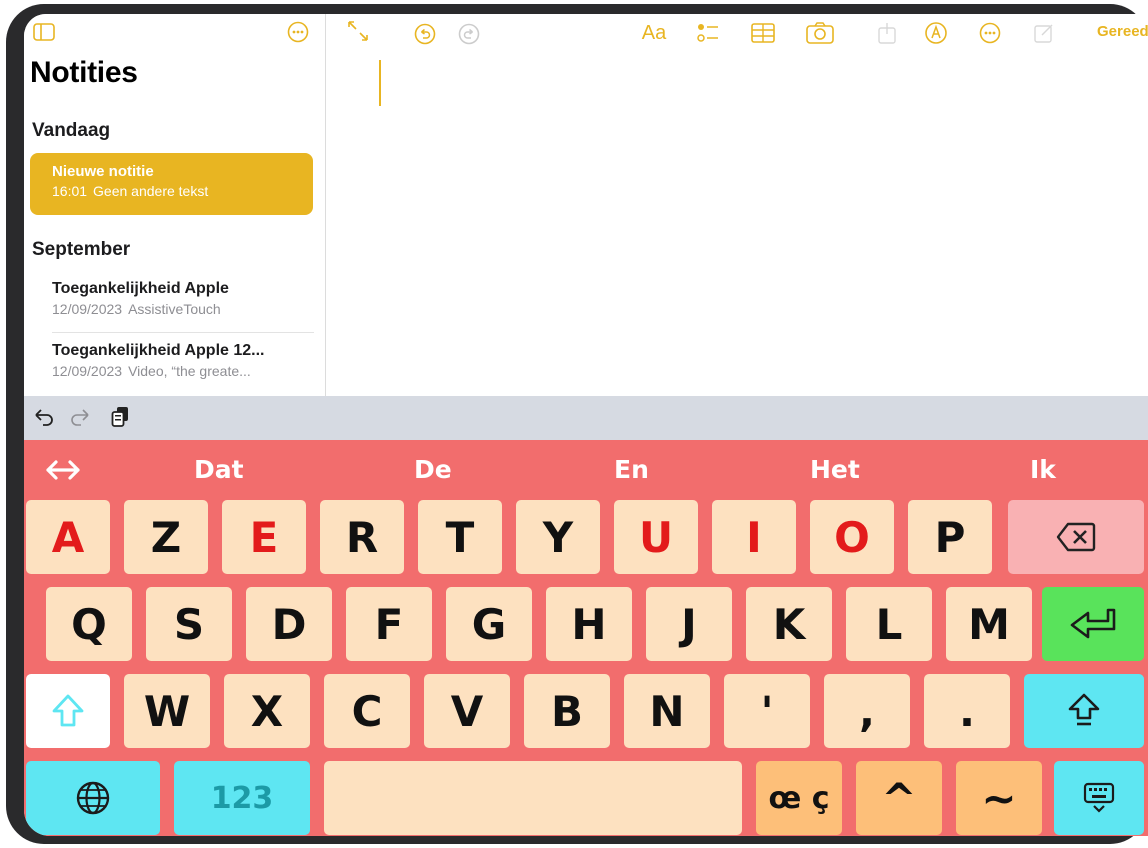  Describe the element at coordinates (989, 624) in the screenshot. I see `key-m: M` at that location.